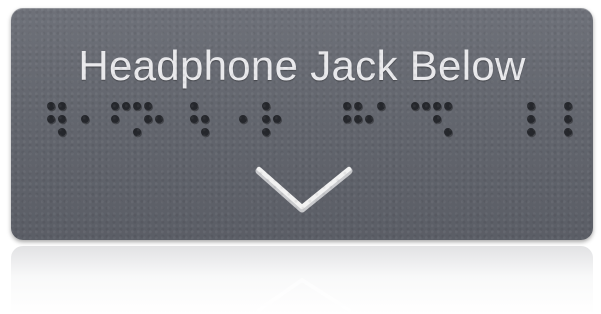 This screenshot has height=314, width=601. Describe the element at coordinates (304, 189) in the screenshot. I see `down-arrow-icon` at that location.